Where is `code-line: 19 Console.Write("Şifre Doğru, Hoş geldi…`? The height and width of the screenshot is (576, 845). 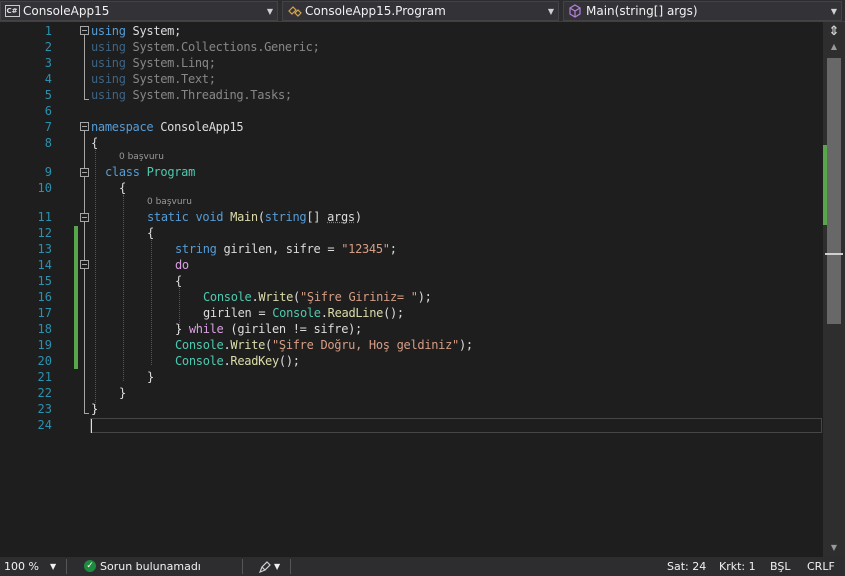
code-line: 19 Console.Write("Şifre Doğru, Hoş geldi… is located at coordinates (411, 345).